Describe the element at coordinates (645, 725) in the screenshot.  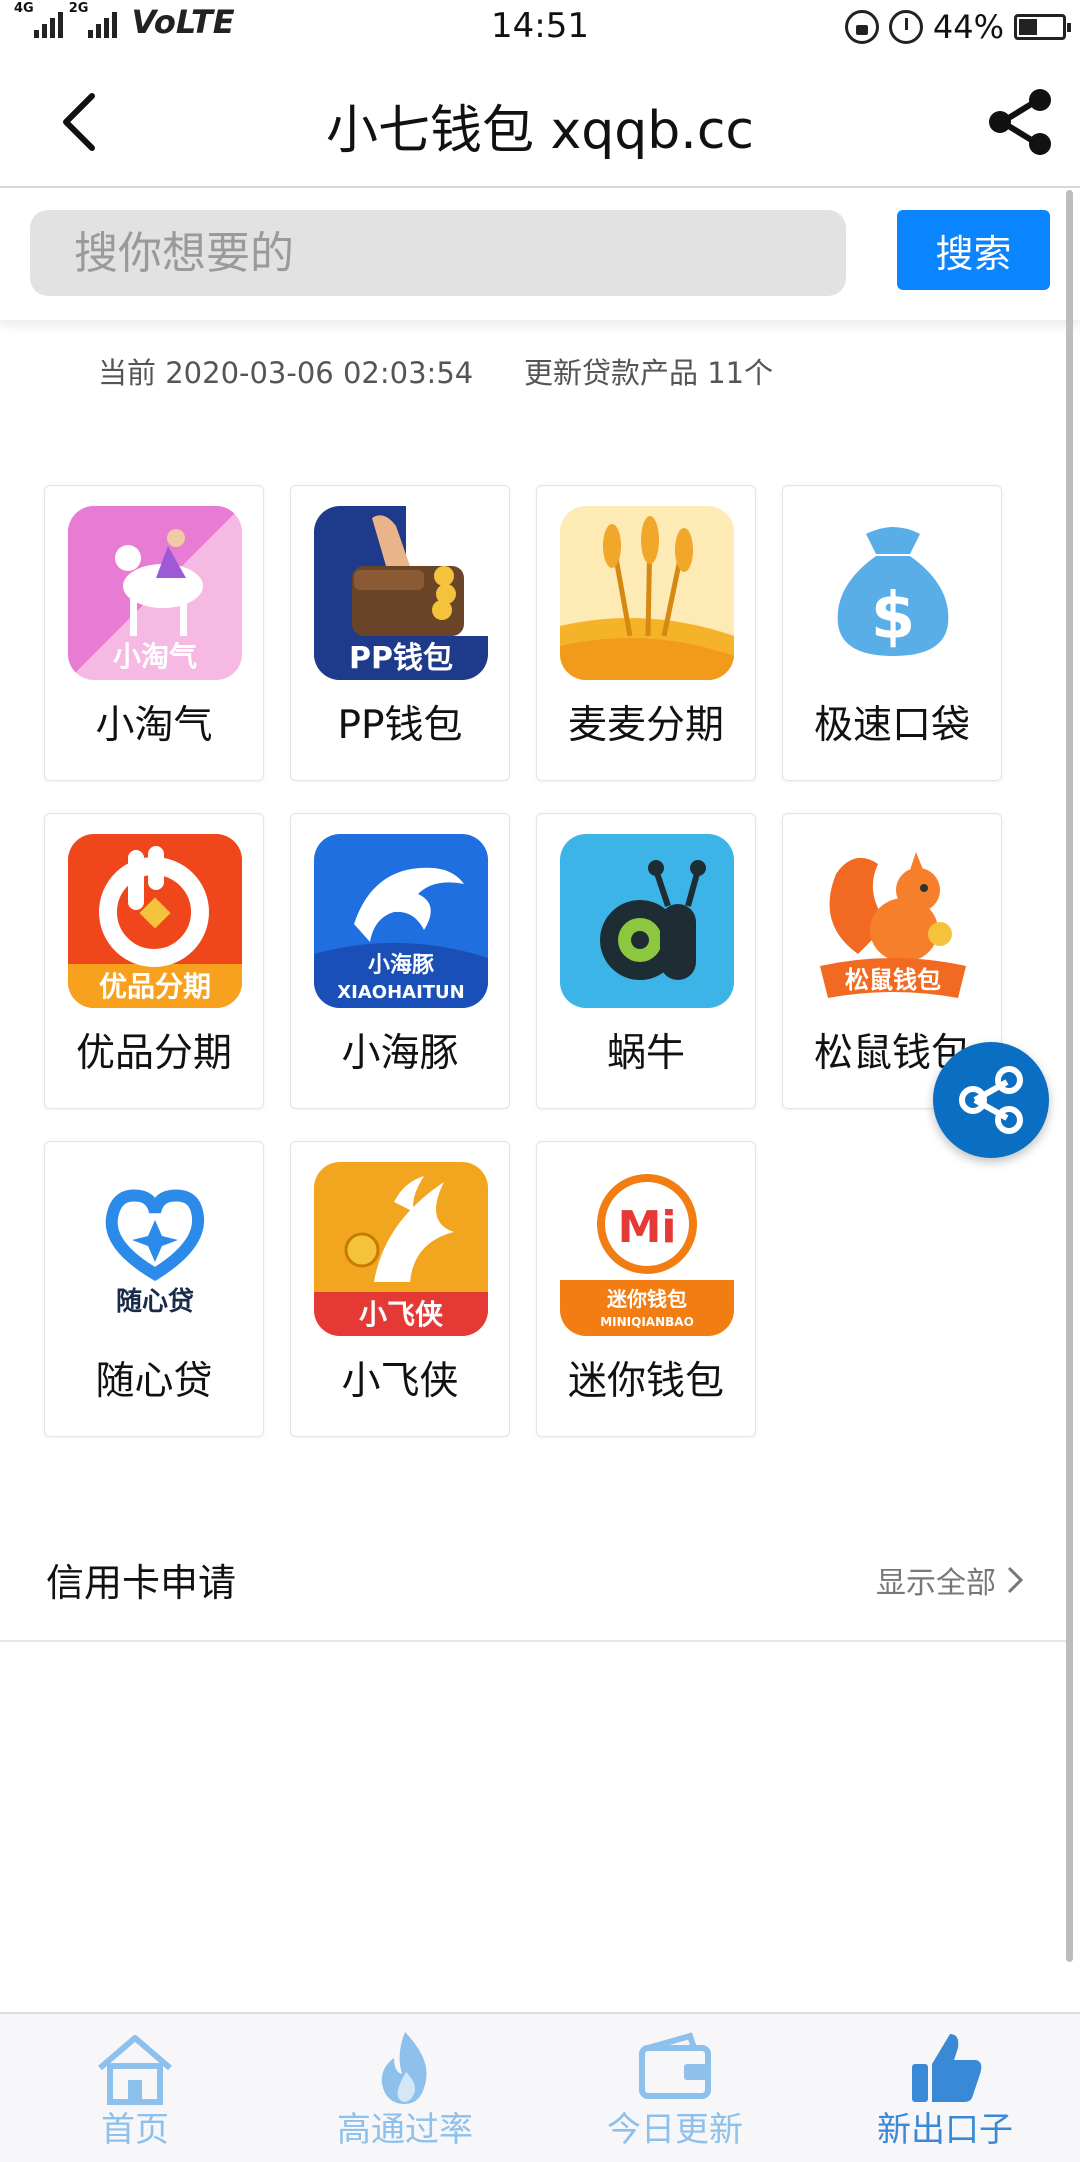
I see `product-name: 麦麦分期` at that location.